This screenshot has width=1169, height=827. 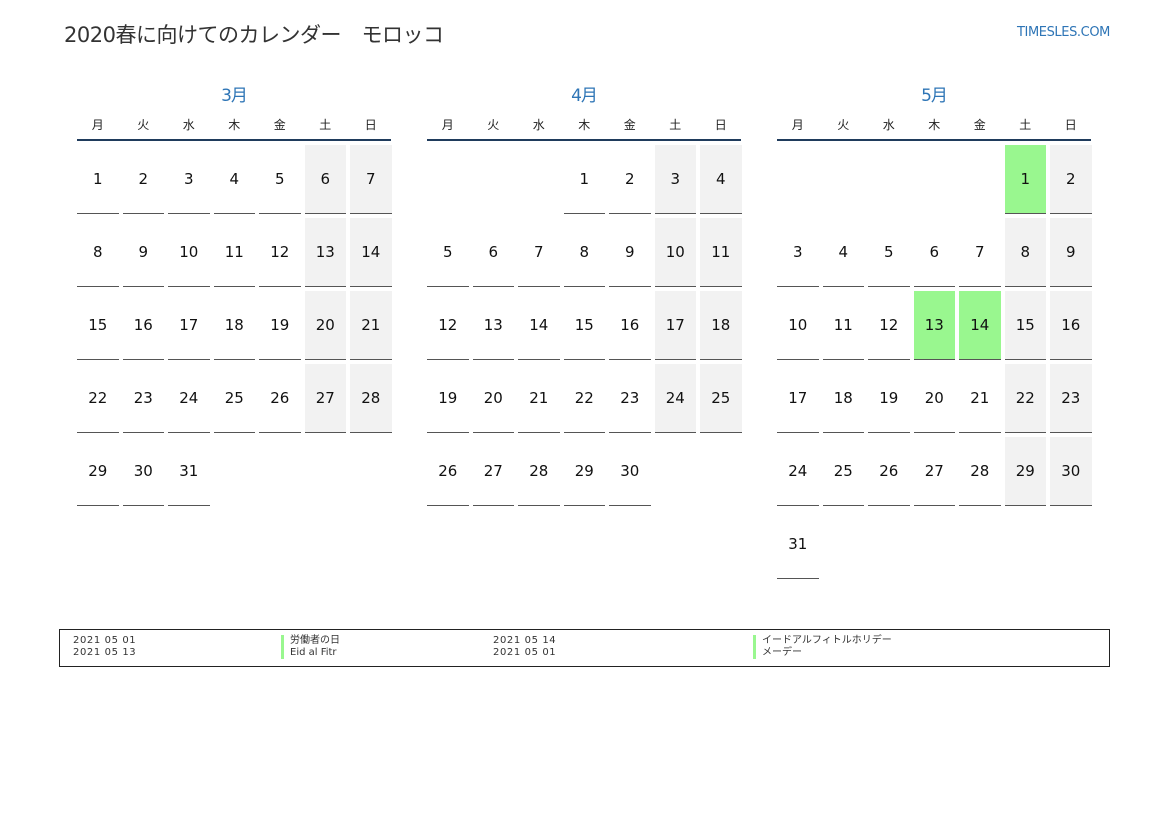 What do you see at coordinates (493, 252) in the screenshot?
I see `day-cell: 6` at bounding box center [493, 252].